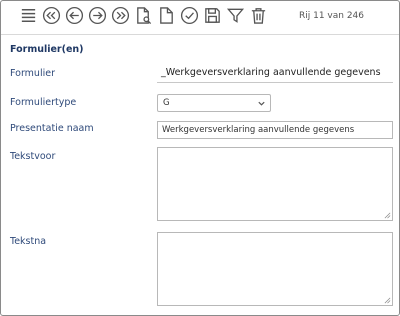 The width and height of the screenshot is (400, 316). I want to click on toolbar: Rij 11 van 246, so click(200, 18).